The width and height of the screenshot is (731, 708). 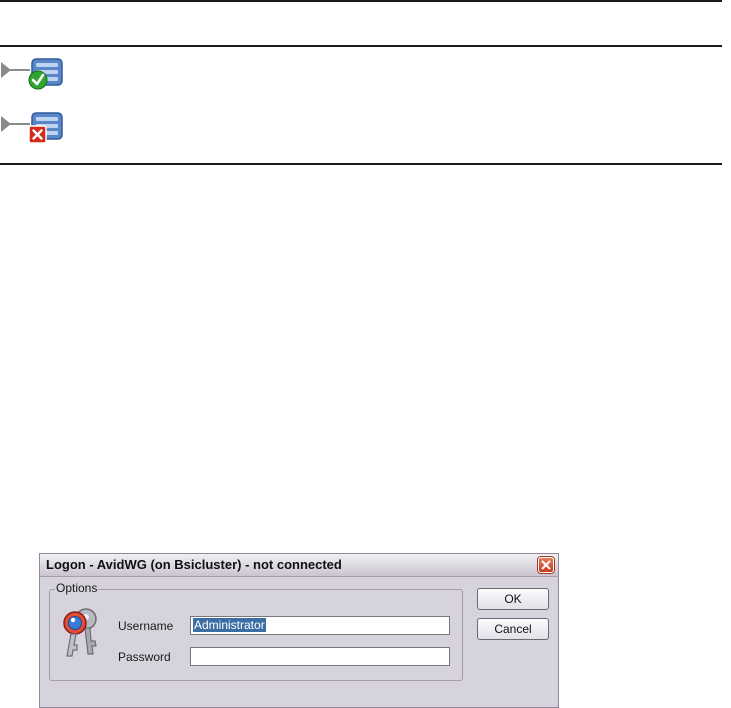 I want to click on password-label: Password, so click(x=144, y=657).